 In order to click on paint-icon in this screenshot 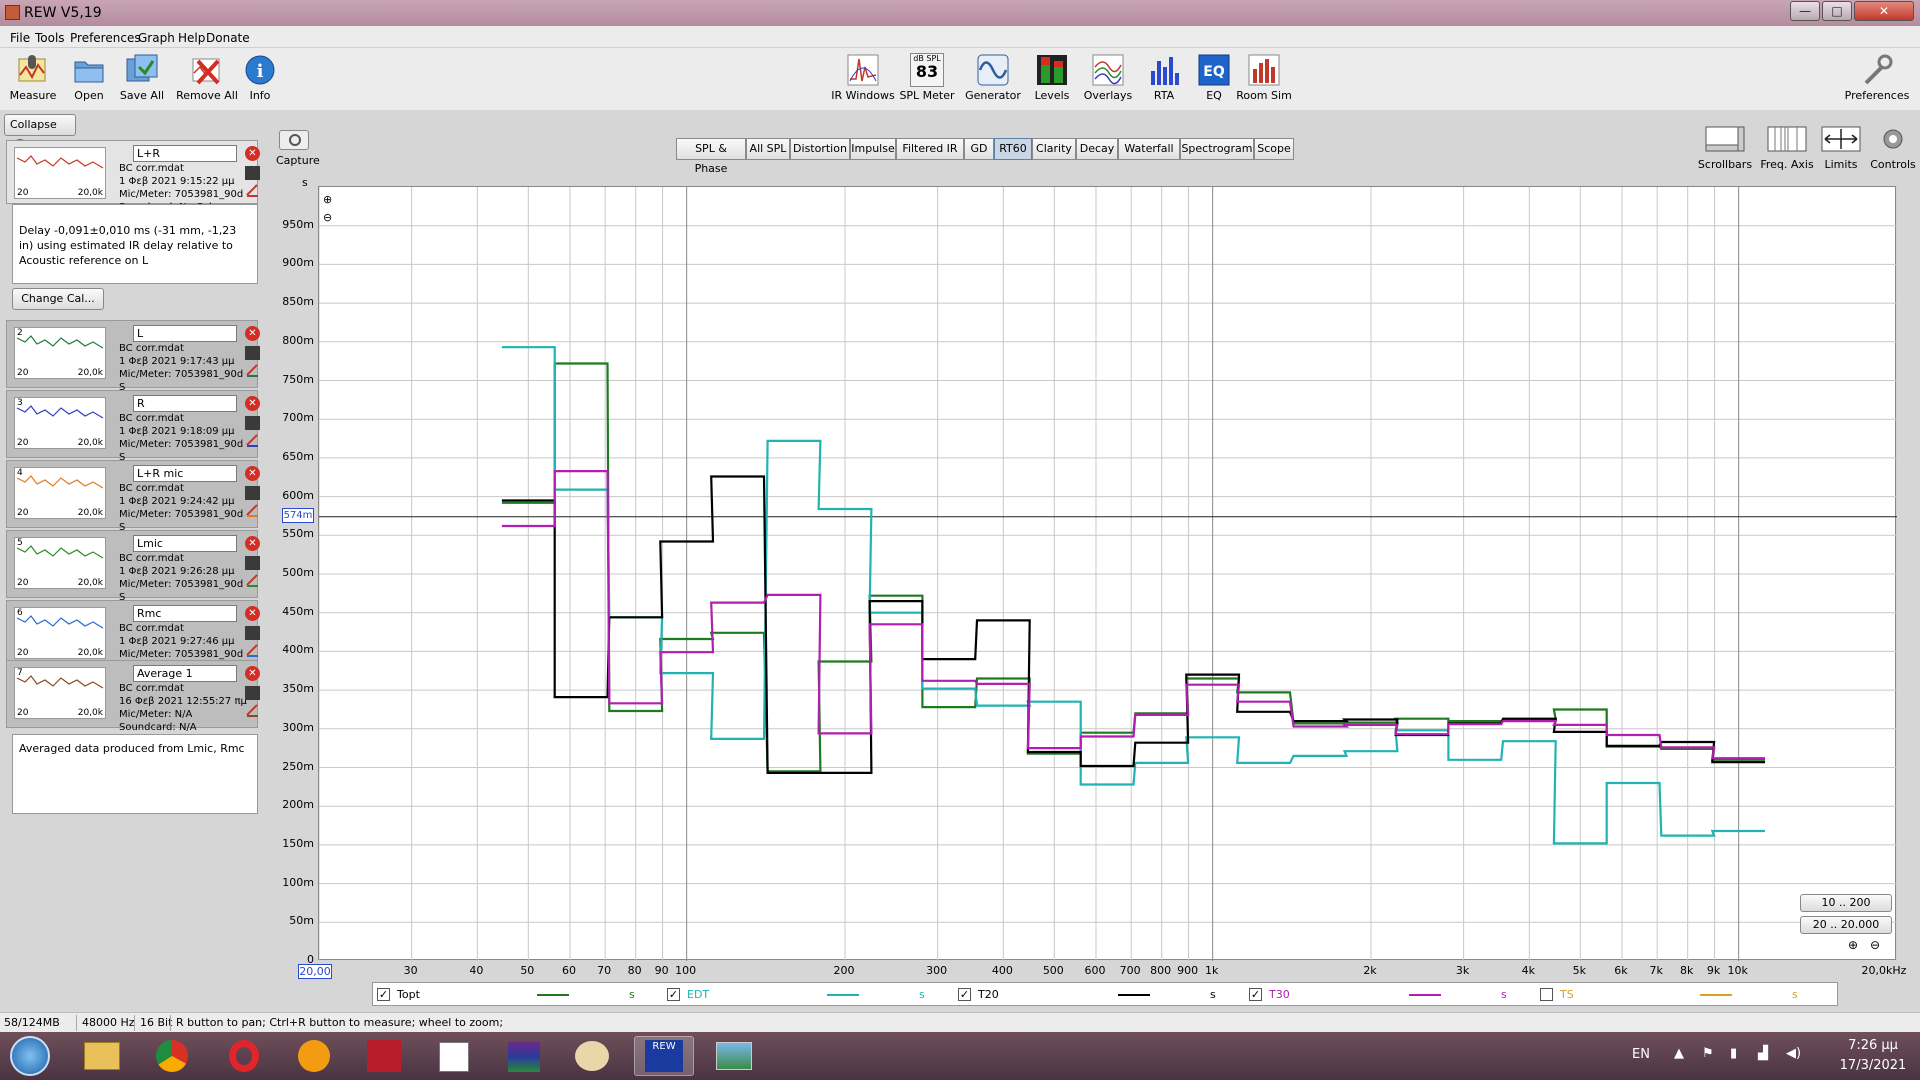, I will do `click(592, 1056)`.